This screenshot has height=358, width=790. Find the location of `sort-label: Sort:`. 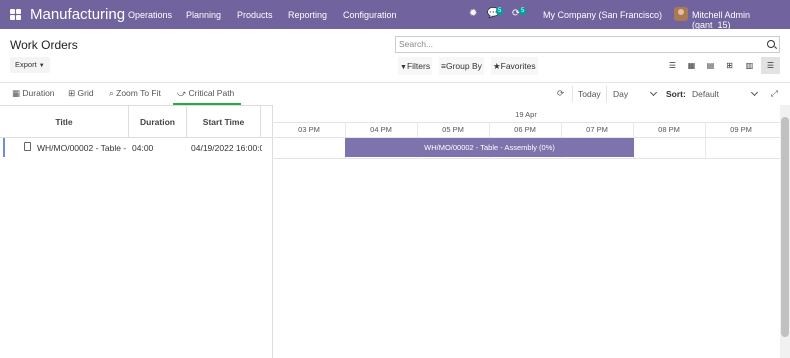

sort-label: Sort: is located at coordinates (676, 94).